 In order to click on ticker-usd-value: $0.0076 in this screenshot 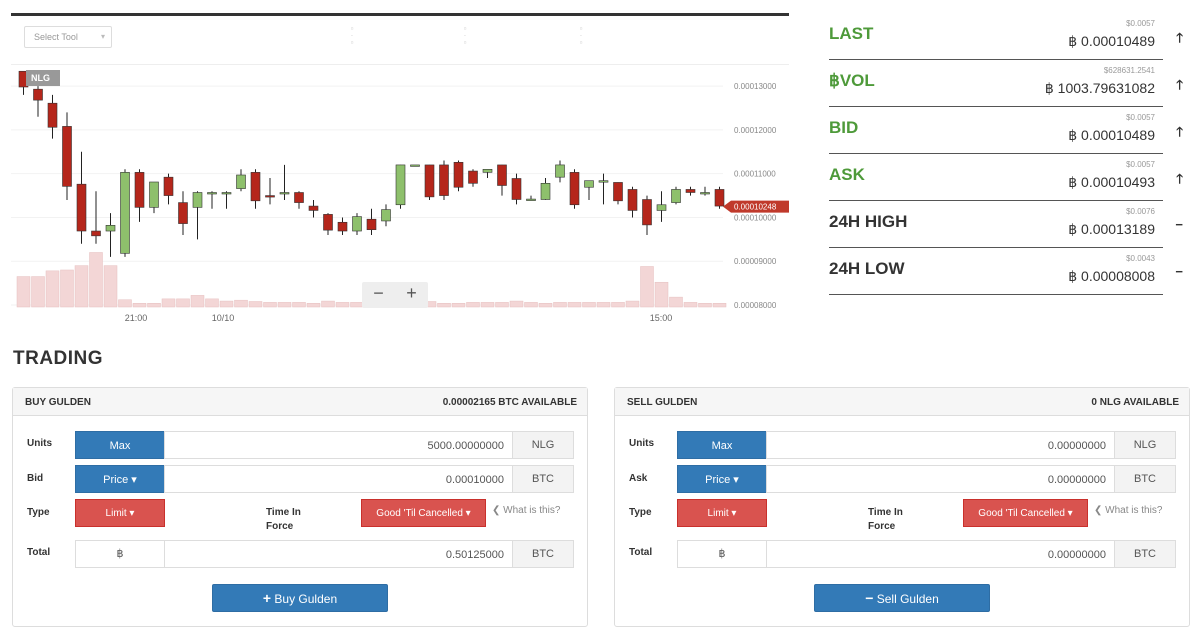, I will do `click(1140, 211)`.